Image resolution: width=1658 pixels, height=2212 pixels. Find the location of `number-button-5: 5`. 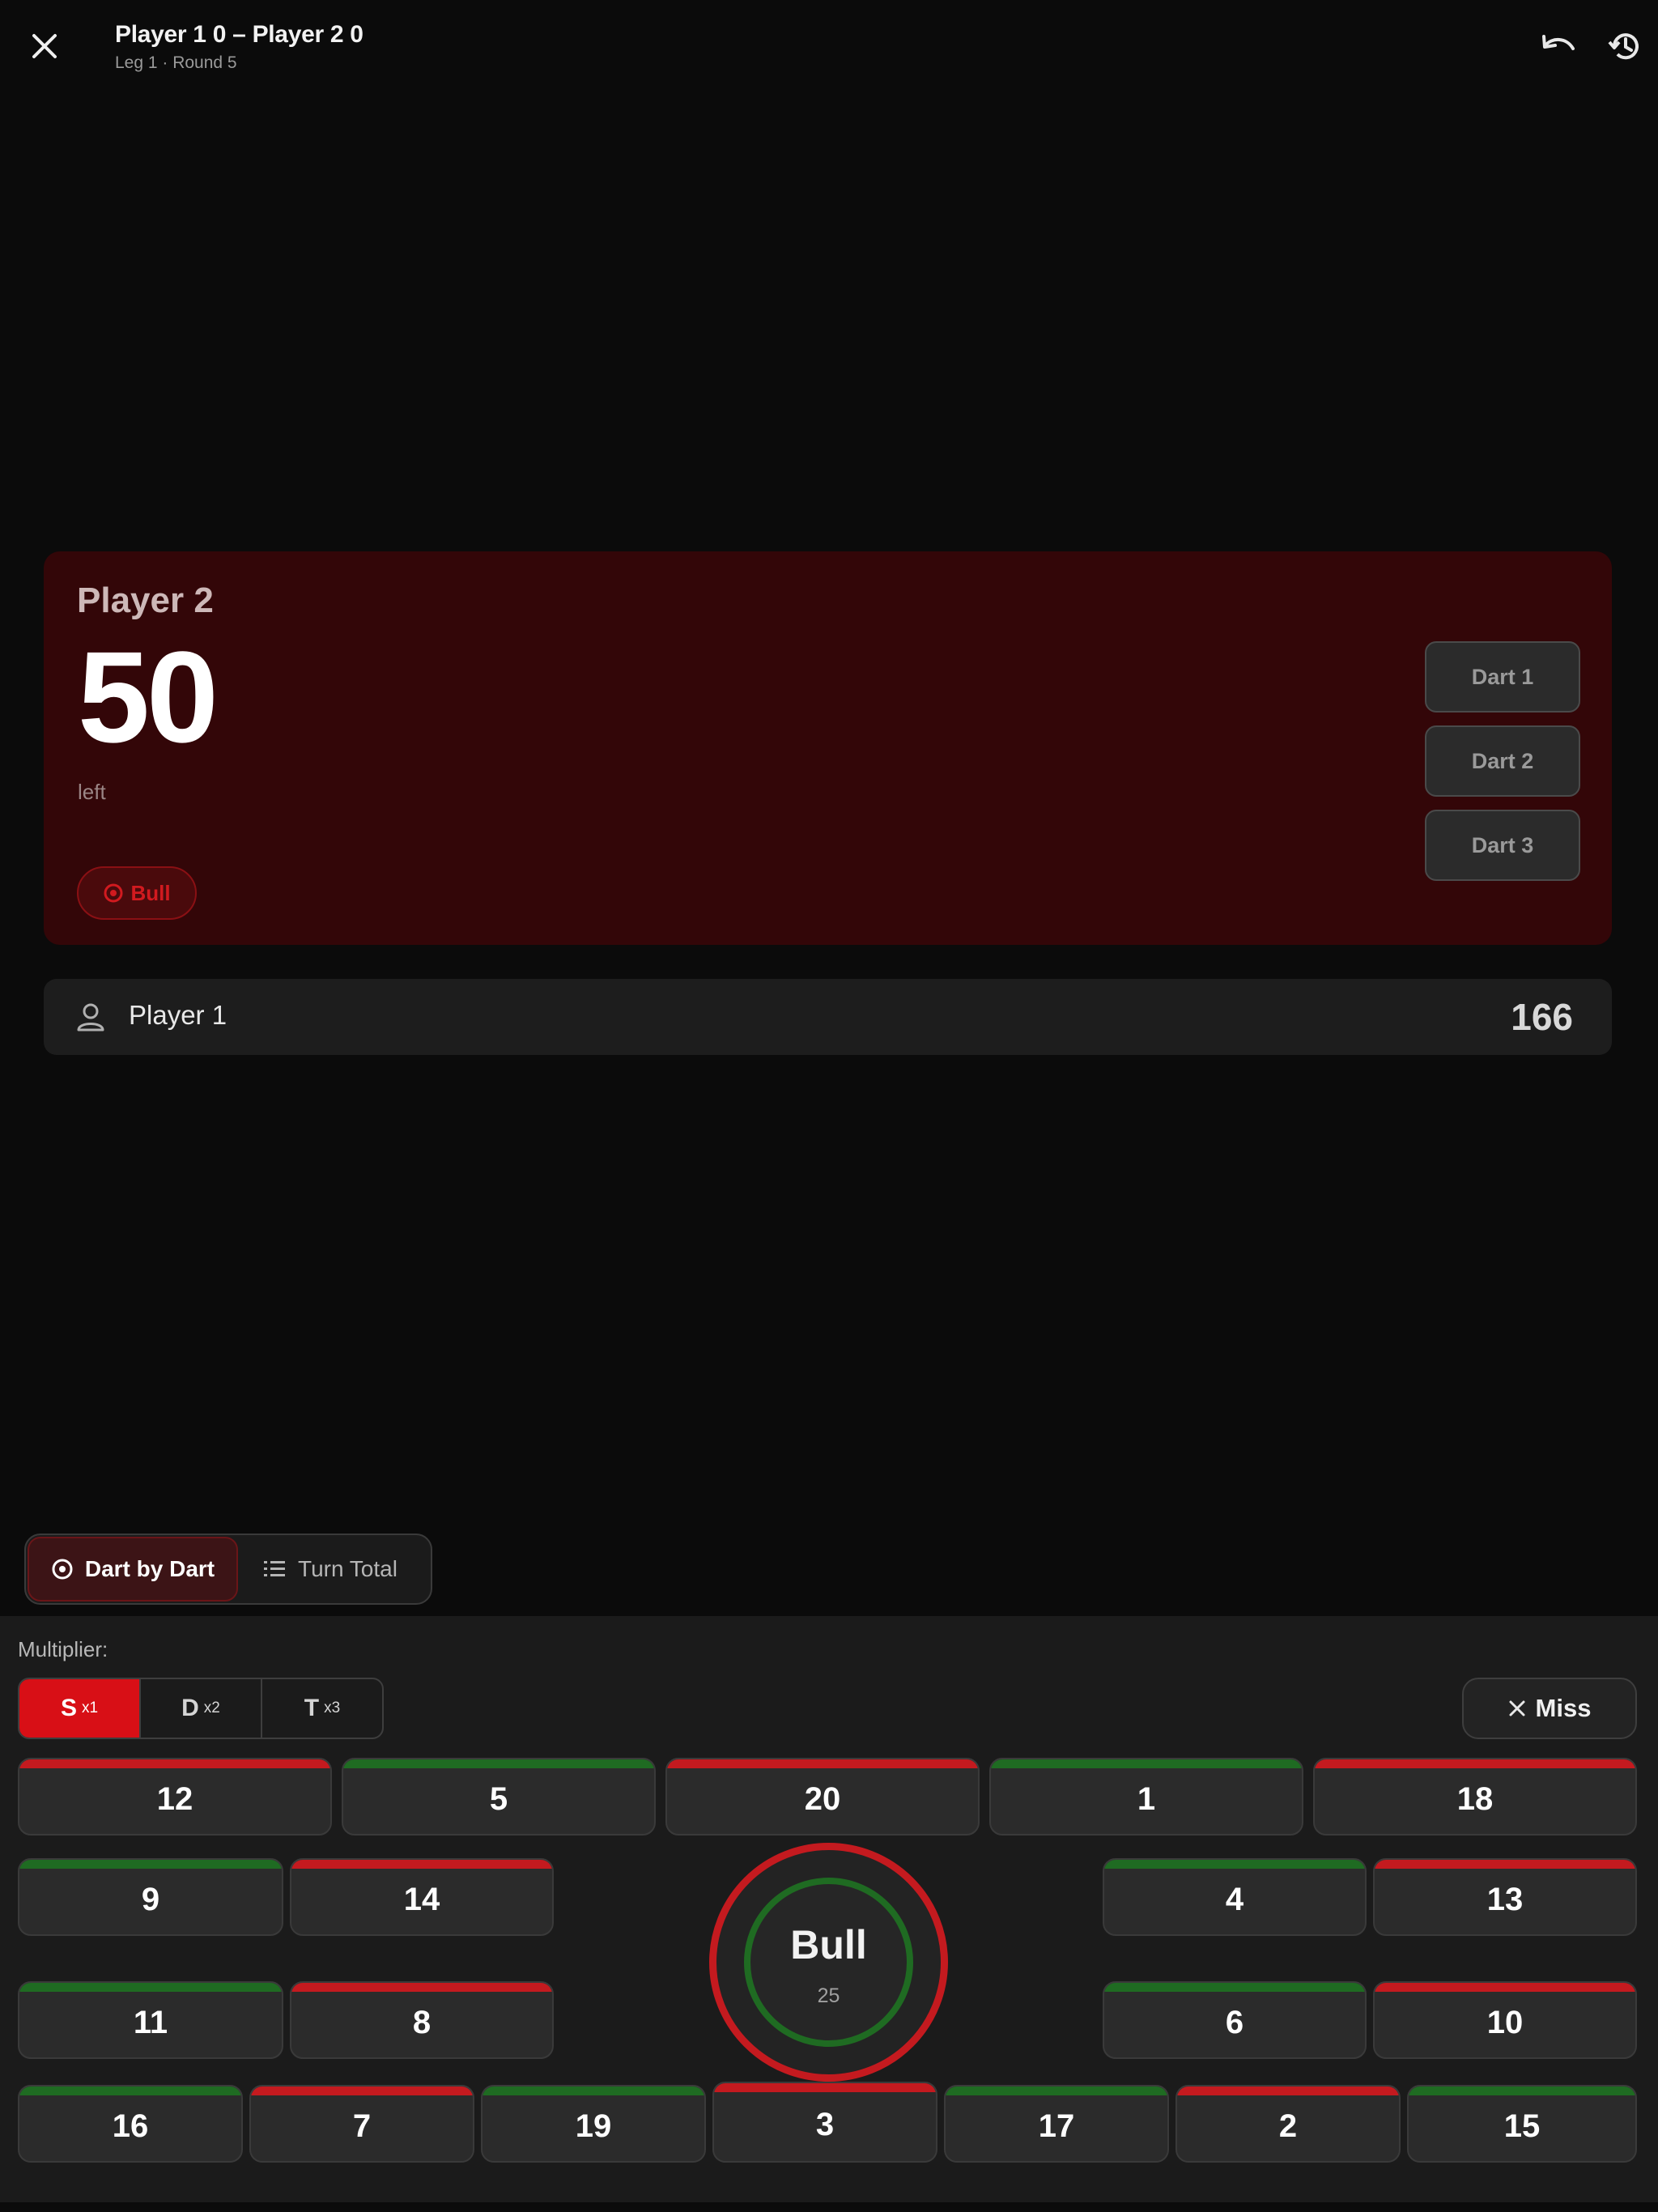

number-button-5: 5 is located at coordinates (499, 1797).